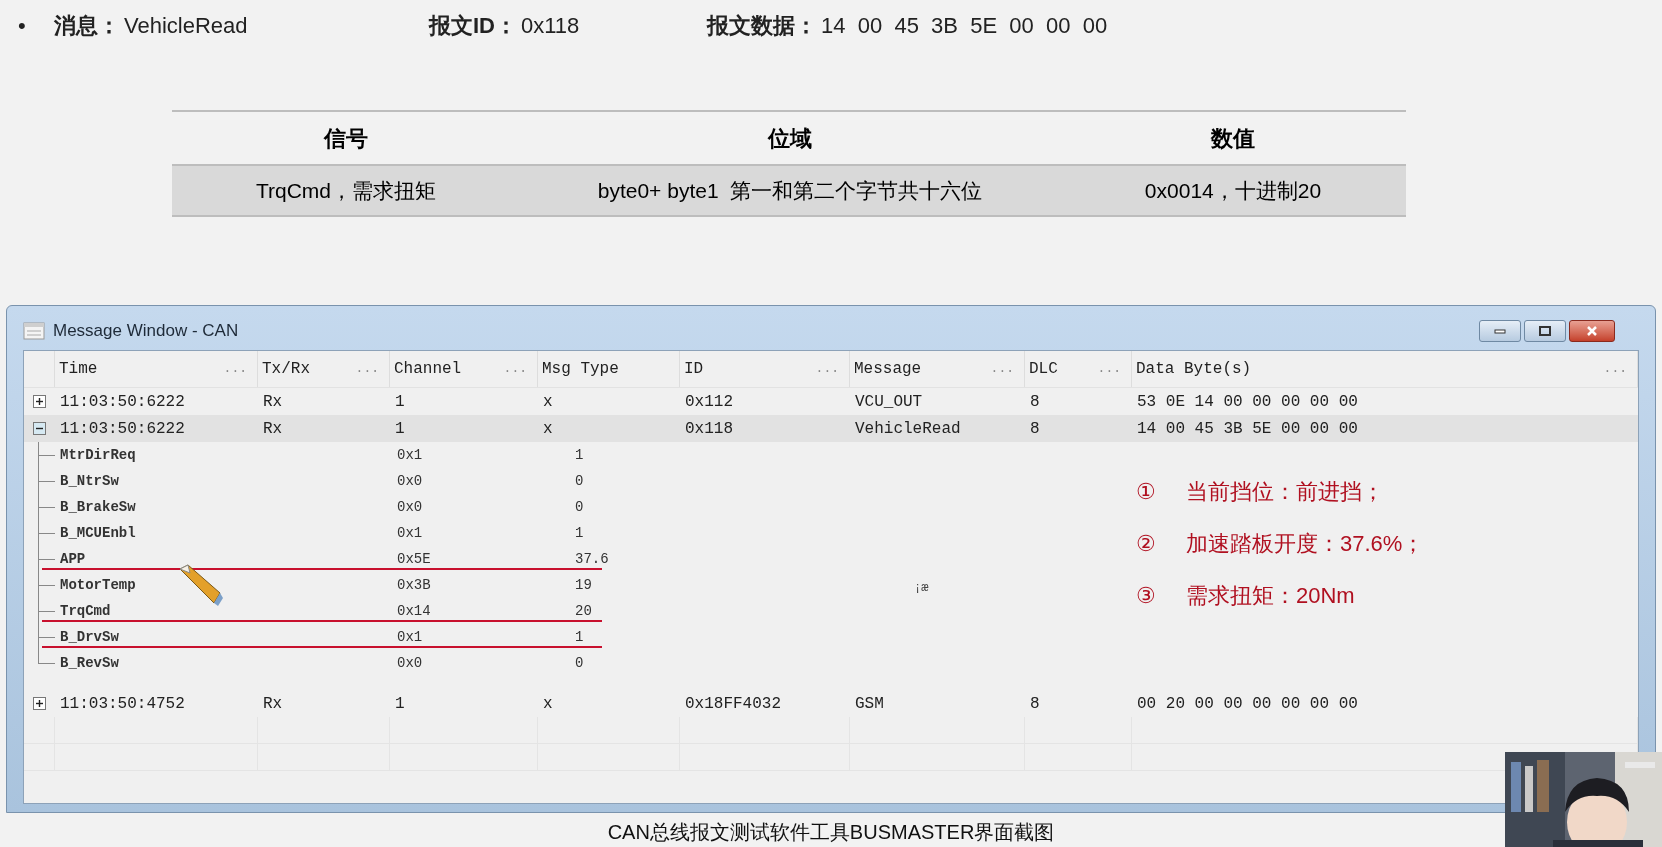 The width and height of the screenshot is (1662, 847). What do you see at coordinates (98, 584) in the screenshot?
I see `signal-name: MotorTemp` at bounding box center [98, 584].